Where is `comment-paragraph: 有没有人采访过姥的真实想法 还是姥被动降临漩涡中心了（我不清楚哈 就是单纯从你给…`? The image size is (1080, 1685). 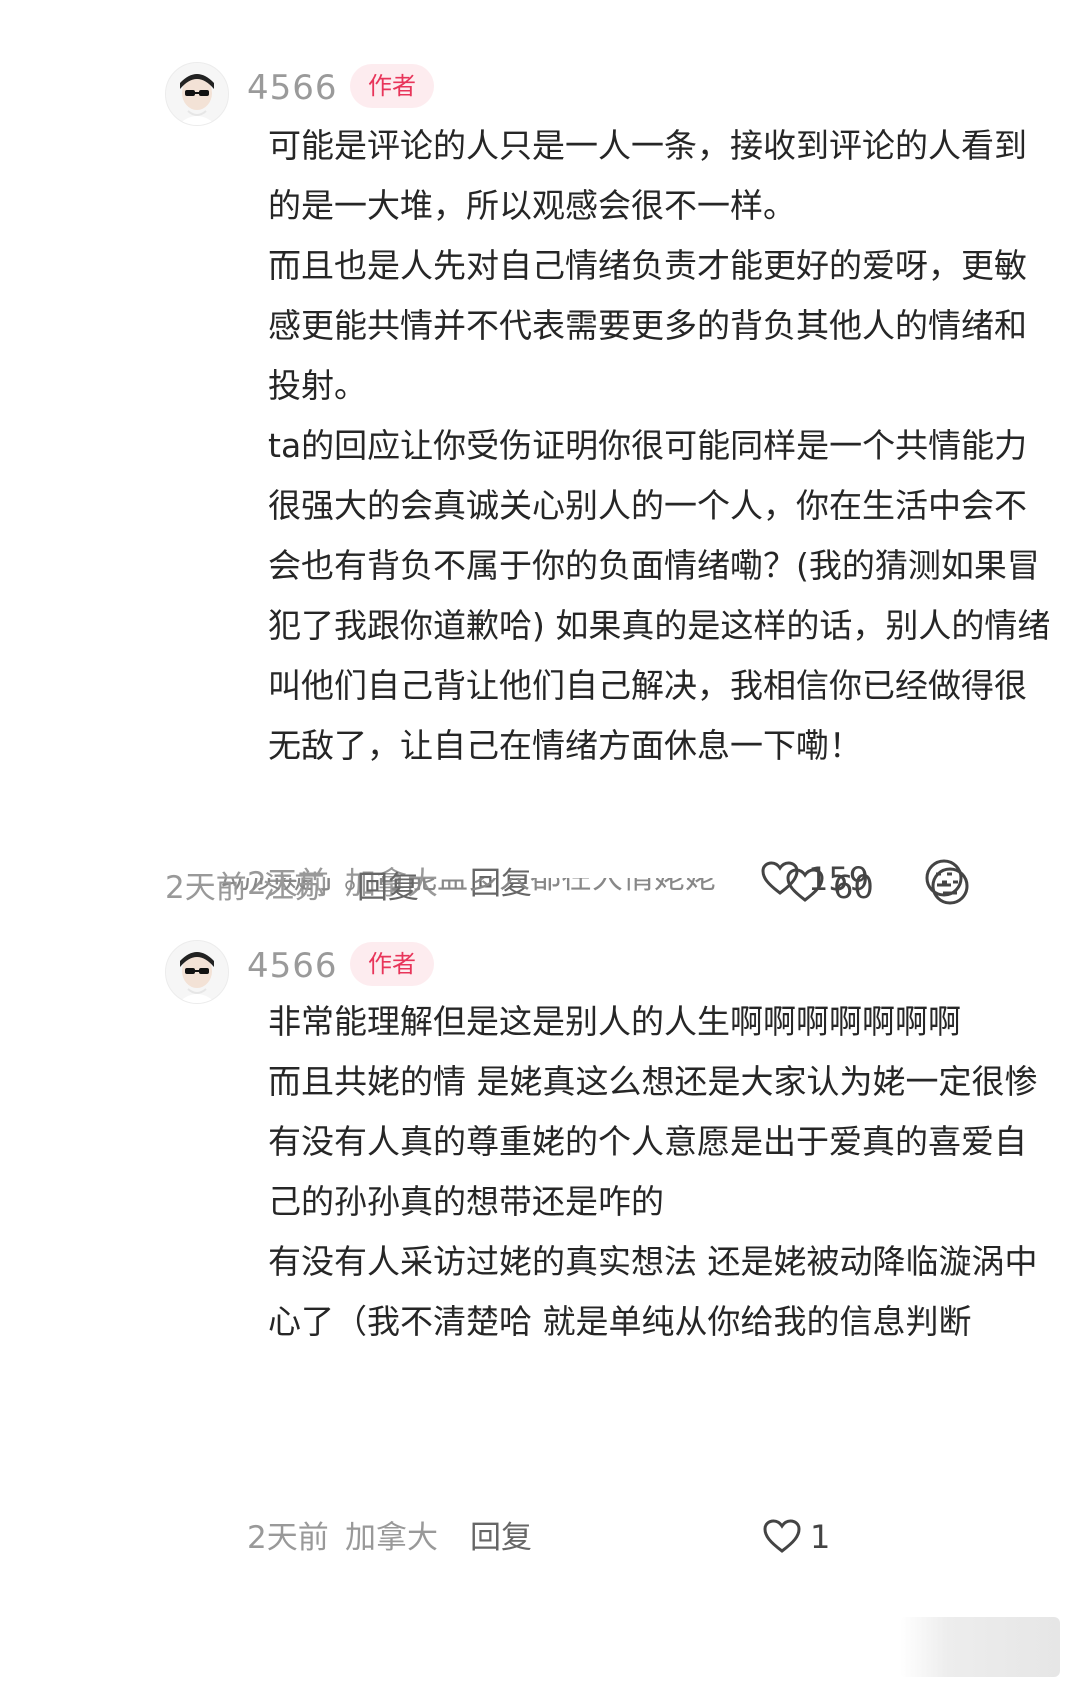 comment-paragraph: 有没有人采访过姥的真实想法 还是姥被动降临漩涡中心了（我不清楚哈 就是单纯从你给… is located at coordinates (653, 1291).